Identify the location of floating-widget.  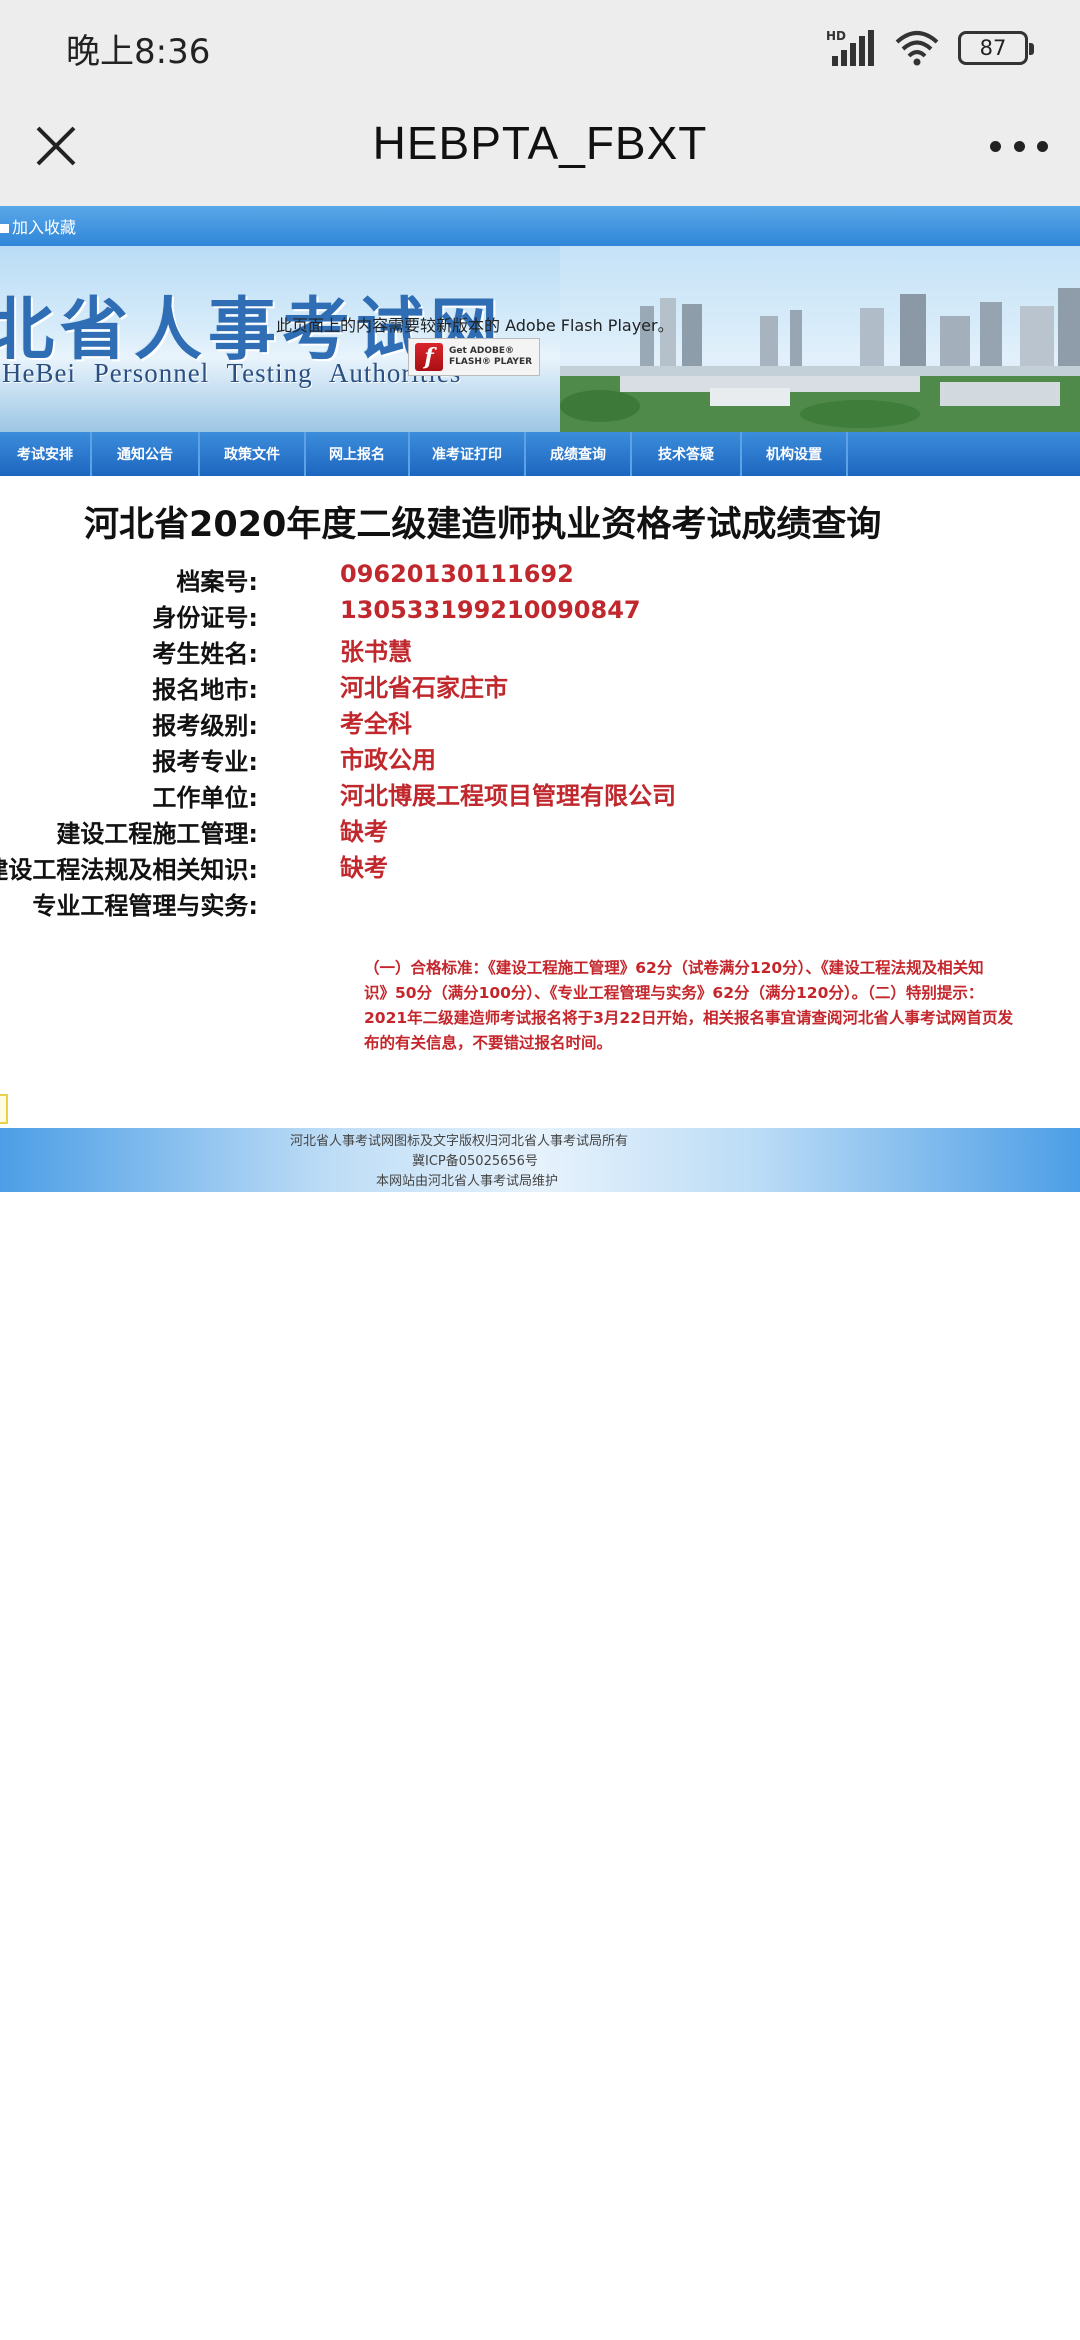
(4, 1109).